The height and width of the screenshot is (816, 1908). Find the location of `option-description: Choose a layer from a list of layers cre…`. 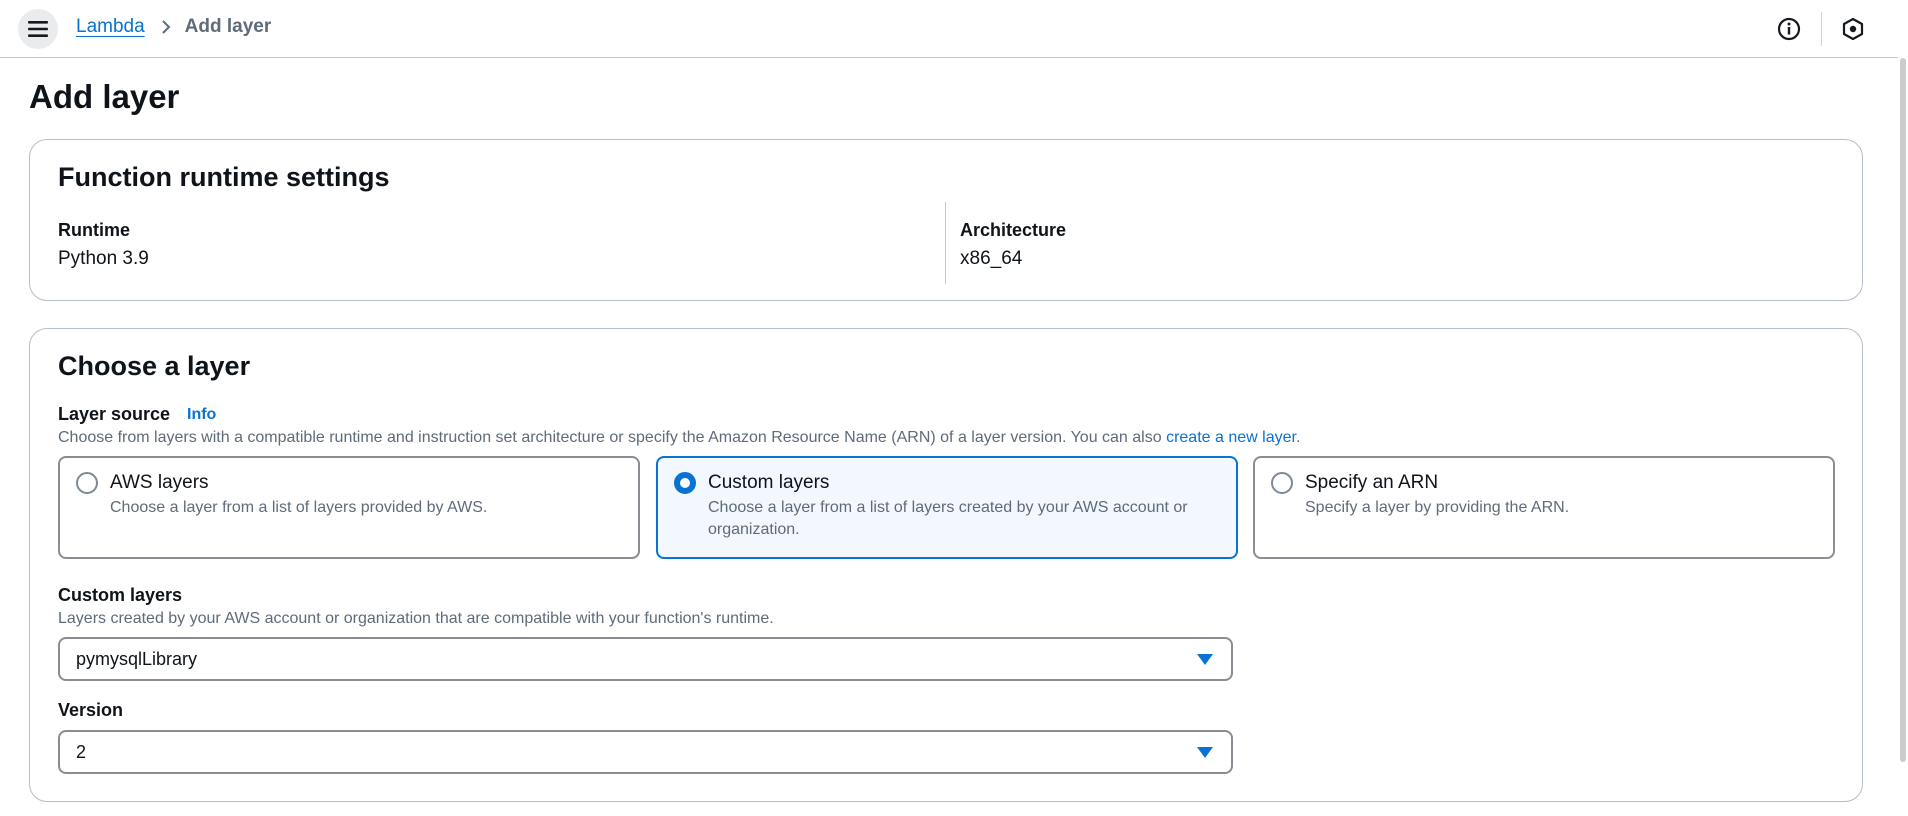

option-description: Choose a layer from a list of layers cre… is located at coordinates (948, 518).